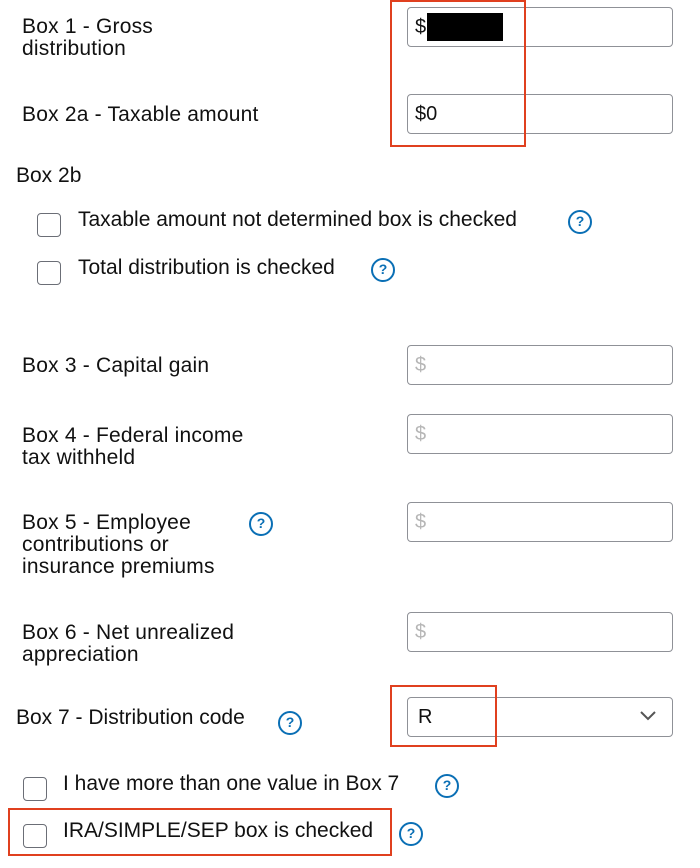 This screenshot has height=868, width=700. Describe the element at coordinates (106, 522) in the screenshot. I see `box5-label-line1: Box 5 - Employee` at that location.